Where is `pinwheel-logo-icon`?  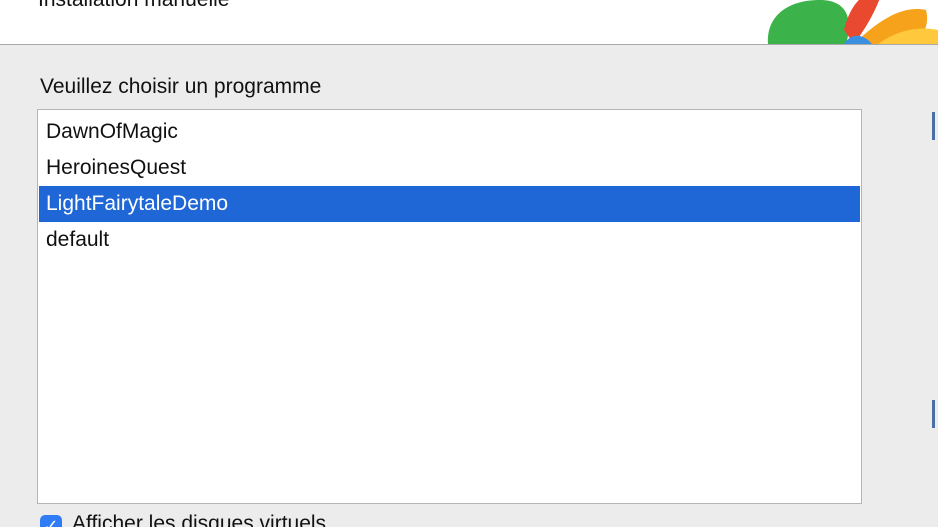 pinwheel-logo-icon is located at coordinates (852, 22).